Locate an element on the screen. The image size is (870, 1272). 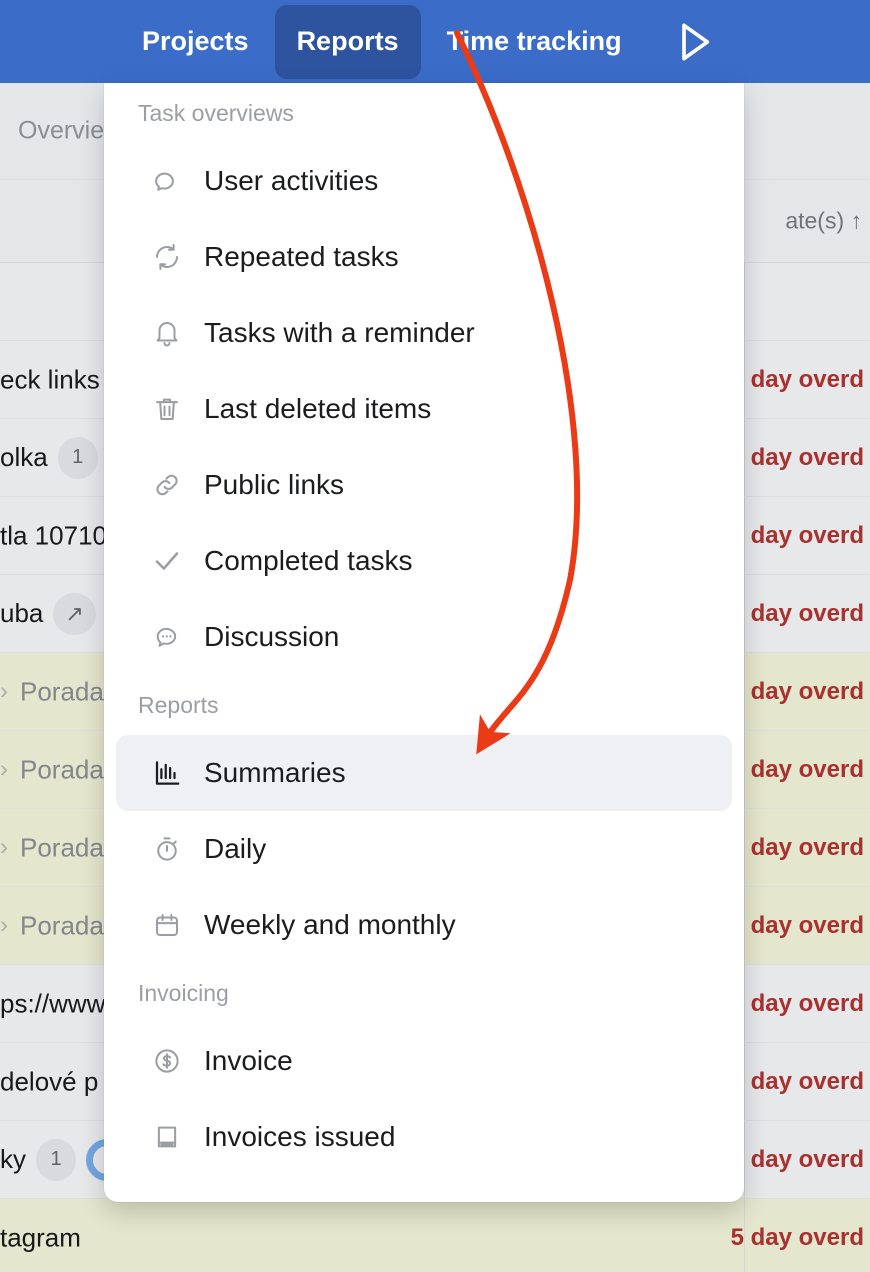
menu-item-repeated-tasks: Repeated tasks is located at coordinates (424, 257).